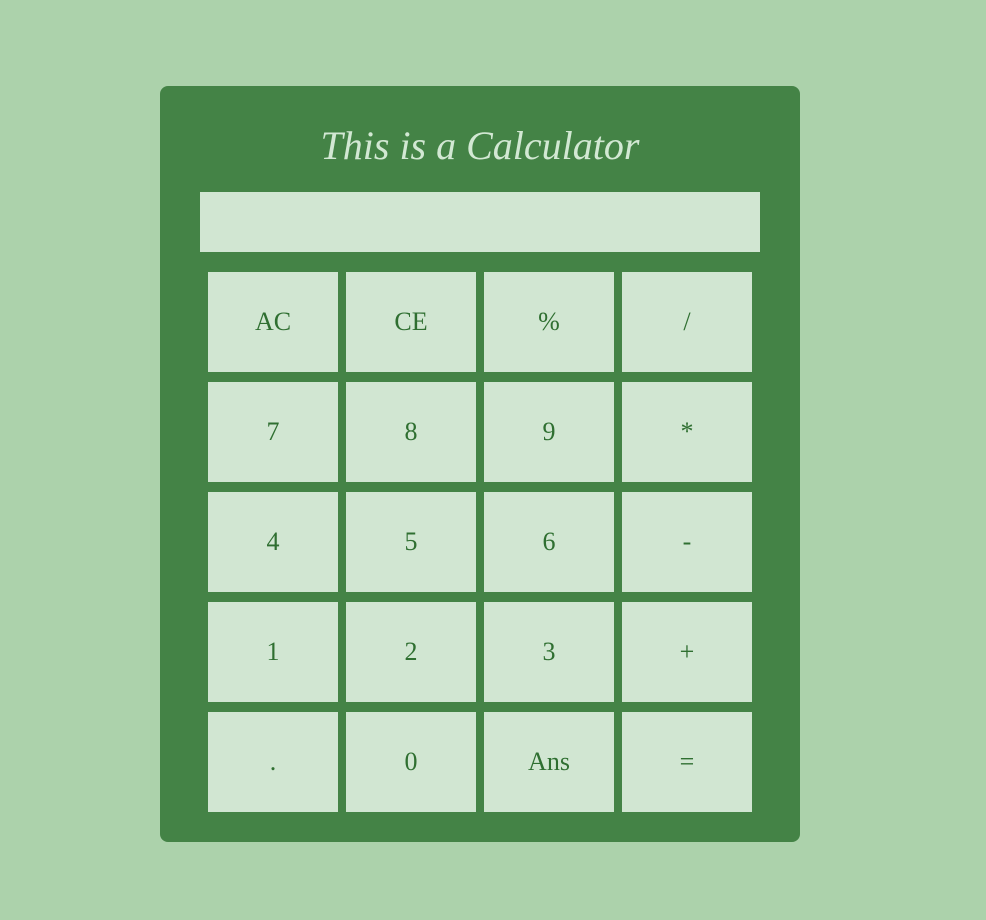 This screenshot has width=986, height=920. What do you see at coordinates (549, 432) in the screenshot?
I see `key-9-button: 9` at bounding box center [549, 432].